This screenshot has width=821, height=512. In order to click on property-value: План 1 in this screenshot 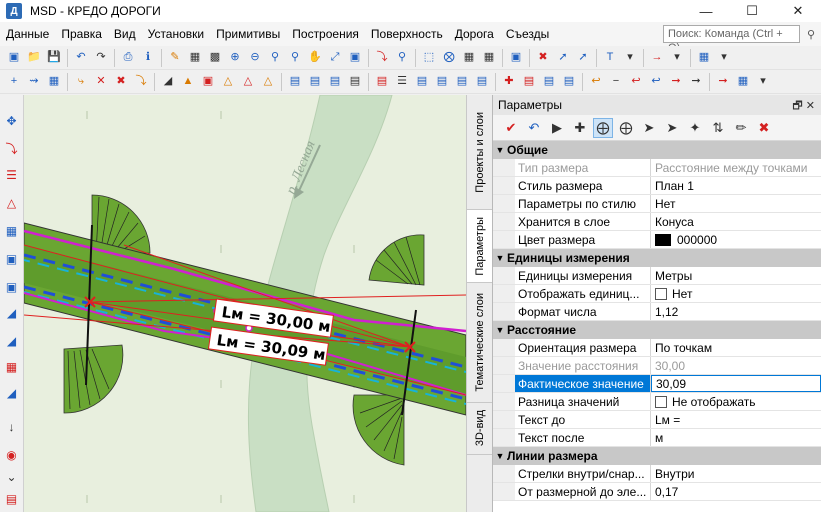, I will do `click(736, 185)`.